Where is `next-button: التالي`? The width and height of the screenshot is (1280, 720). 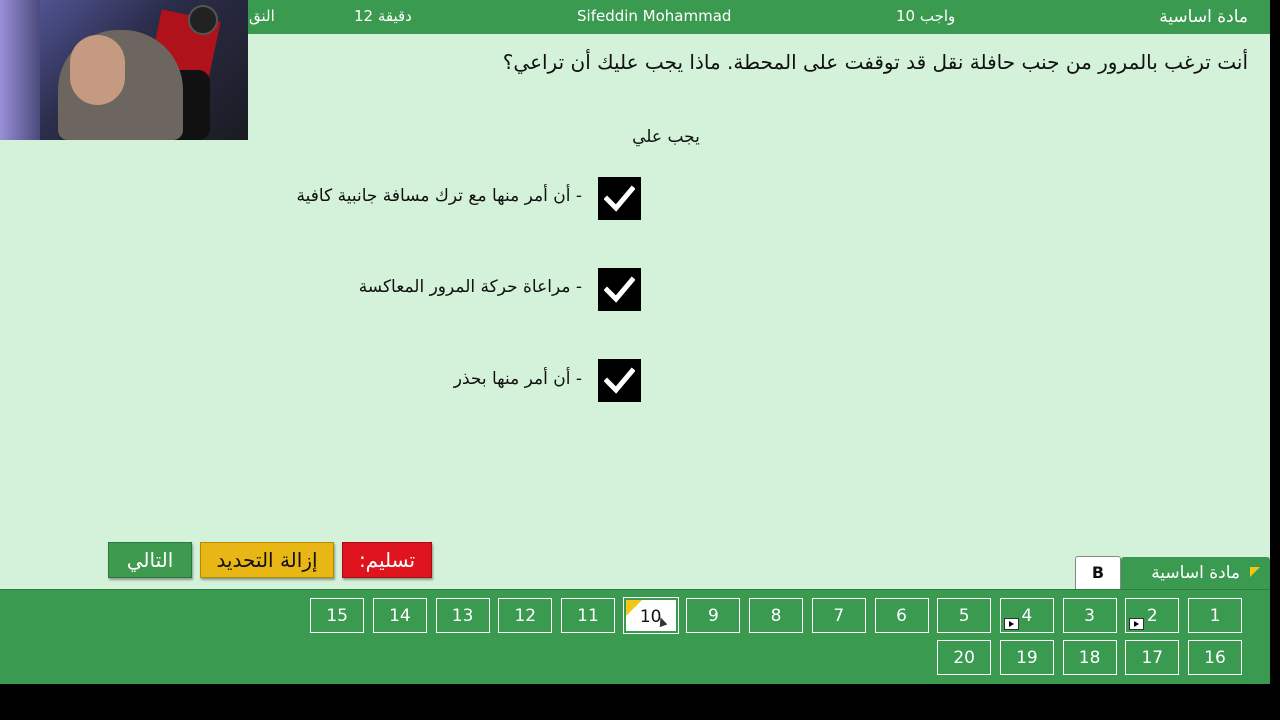
next-button: التالي is located at coordinates (150, 560).